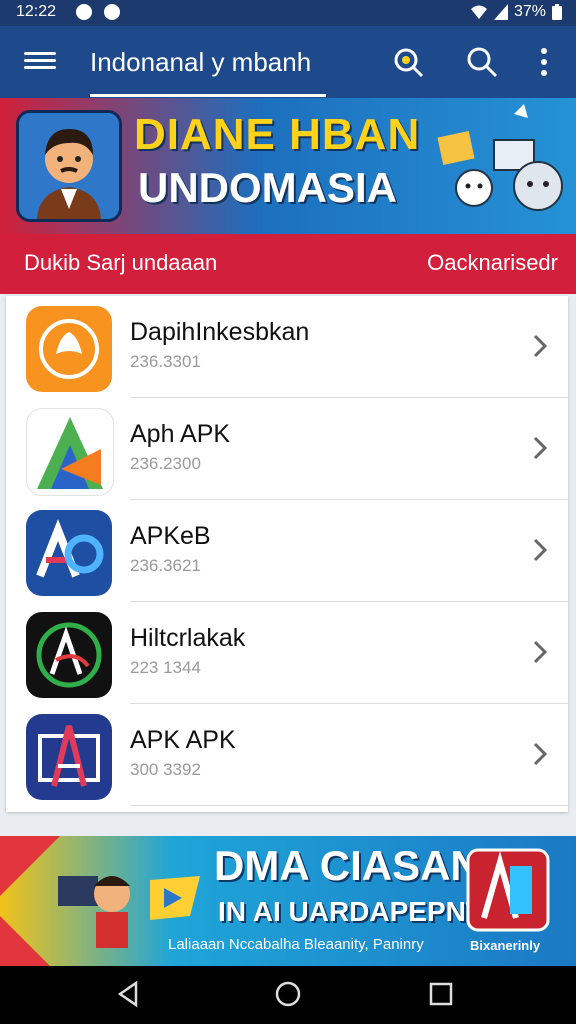  Describe the element at coordinates (287, 653) in the screenshot. I see `list-item: Hiltcrlakak 223 1344` at that location.